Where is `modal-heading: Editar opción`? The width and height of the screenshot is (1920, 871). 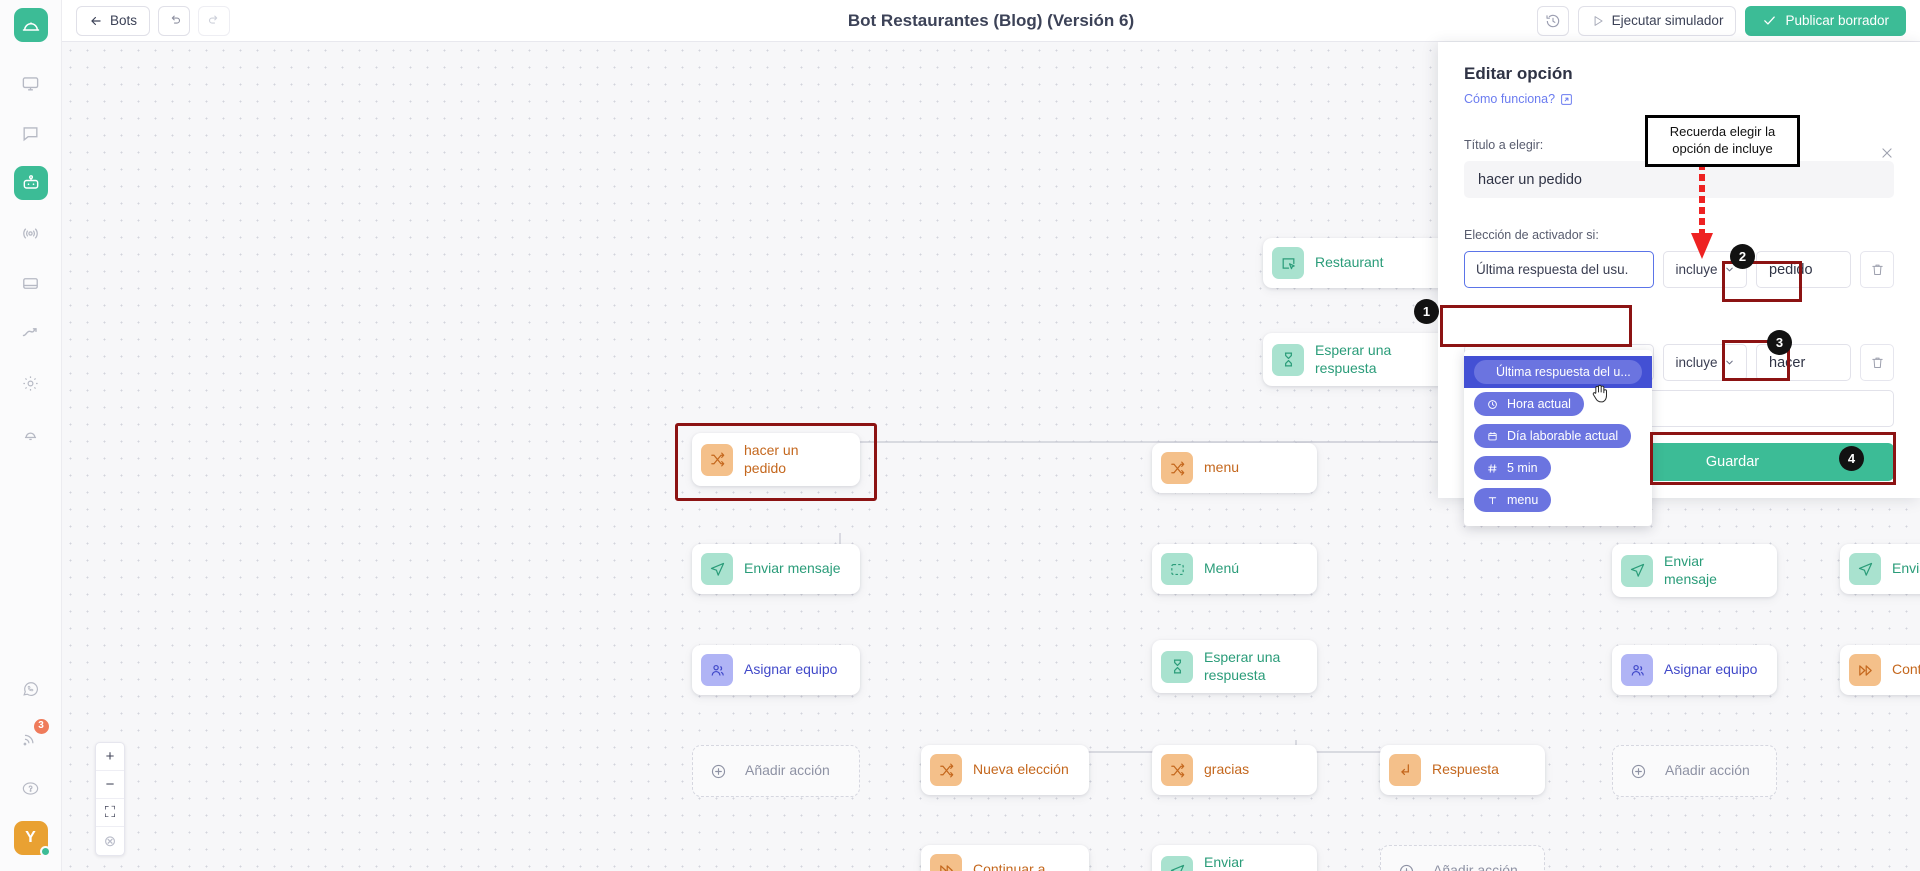 modal-heading: Editar opción is located at coordinates (1518, 73).